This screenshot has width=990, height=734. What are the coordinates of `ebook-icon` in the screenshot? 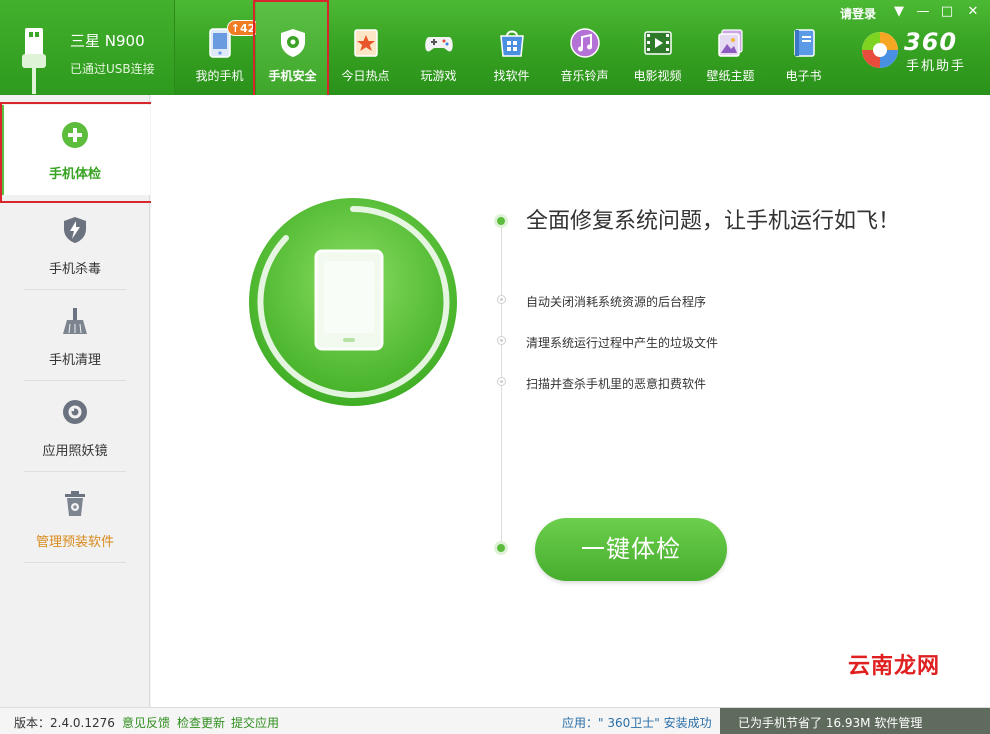 It's located at (804, 43).